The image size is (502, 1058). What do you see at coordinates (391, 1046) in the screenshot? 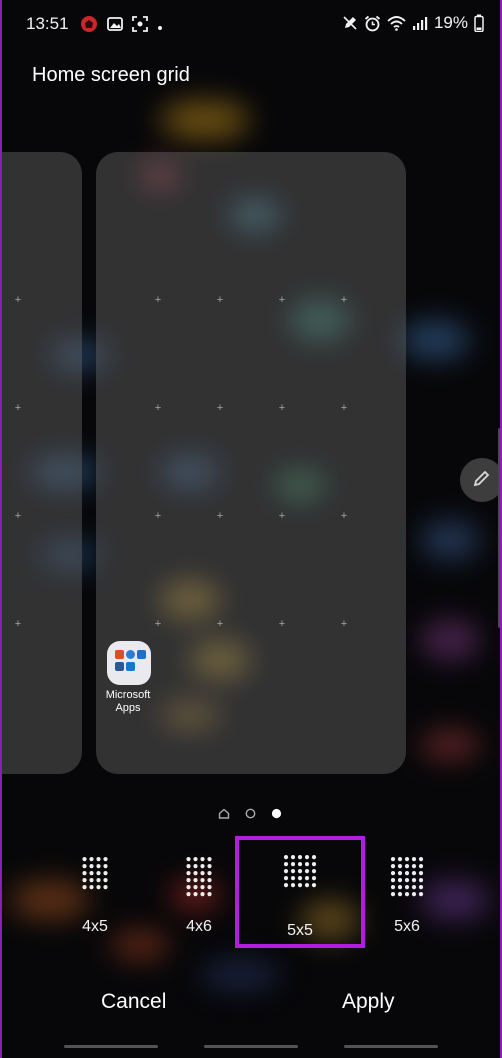
I see `nav-bar-right-handle` at bounding box center [391, 1046].